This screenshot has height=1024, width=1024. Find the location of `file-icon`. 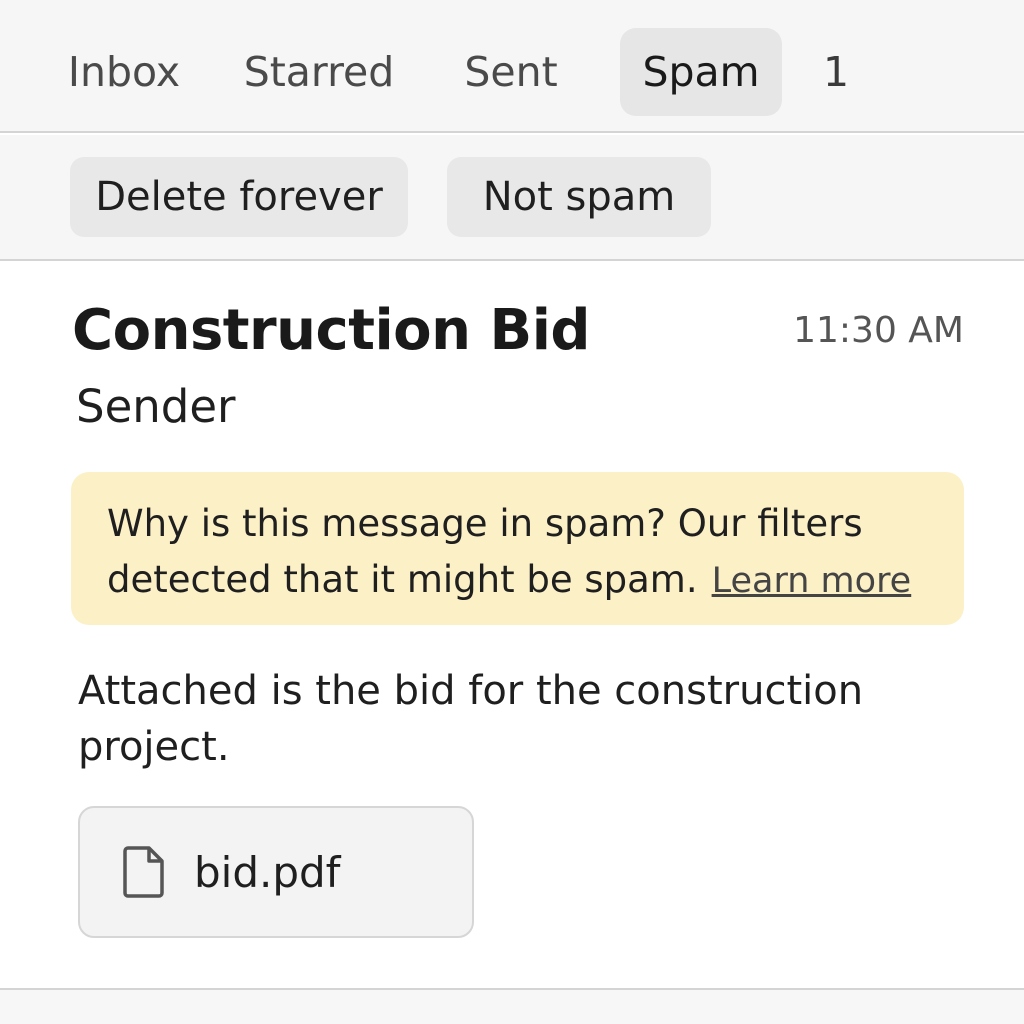

file-icon is located at coordinates (144, 872).